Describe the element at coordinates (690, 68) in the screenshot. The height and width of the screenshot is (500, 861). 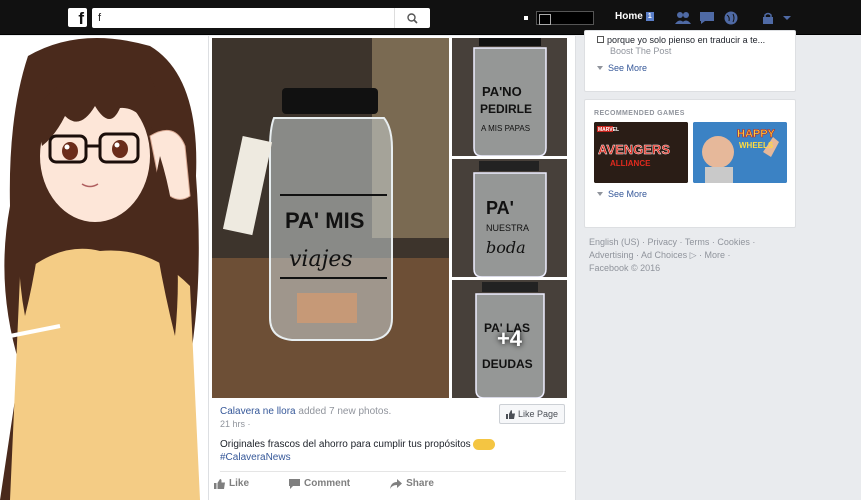
I see `see-more-link: See More` at that location.